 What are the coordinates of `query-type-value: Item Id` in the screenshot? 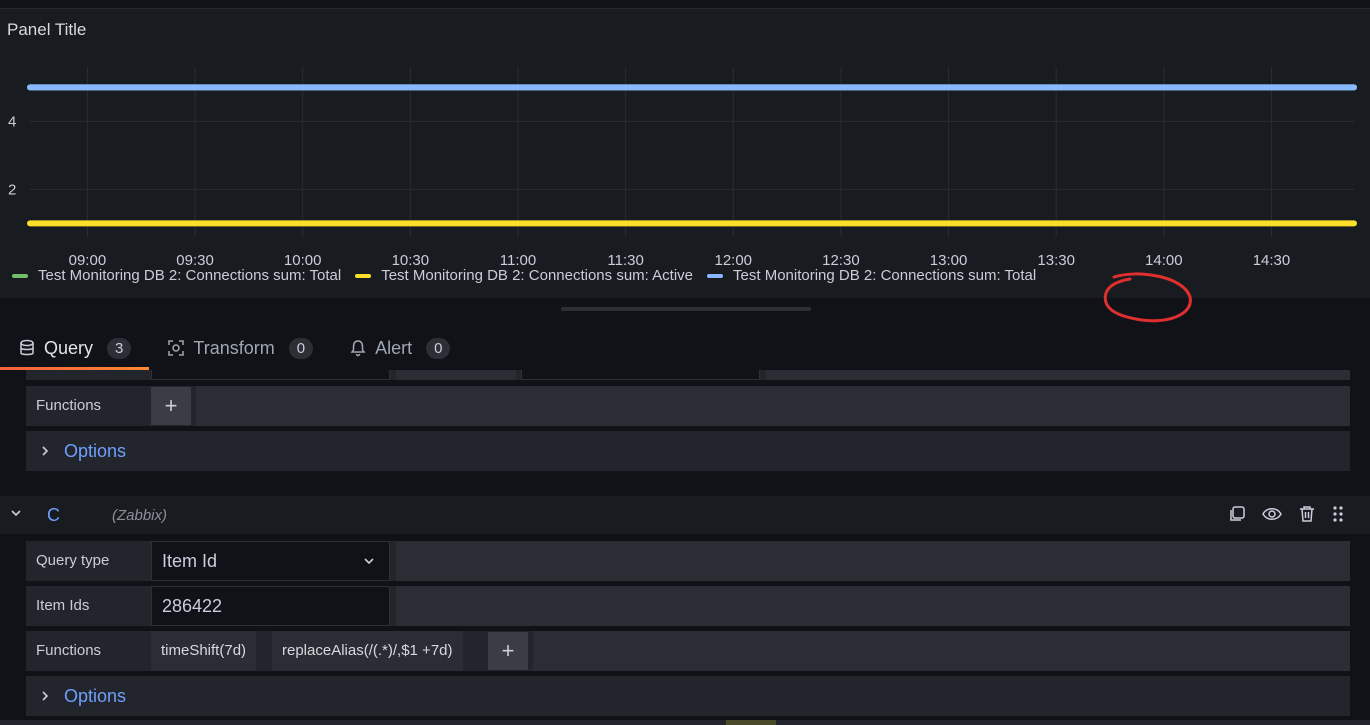 It's located at (190, 561).